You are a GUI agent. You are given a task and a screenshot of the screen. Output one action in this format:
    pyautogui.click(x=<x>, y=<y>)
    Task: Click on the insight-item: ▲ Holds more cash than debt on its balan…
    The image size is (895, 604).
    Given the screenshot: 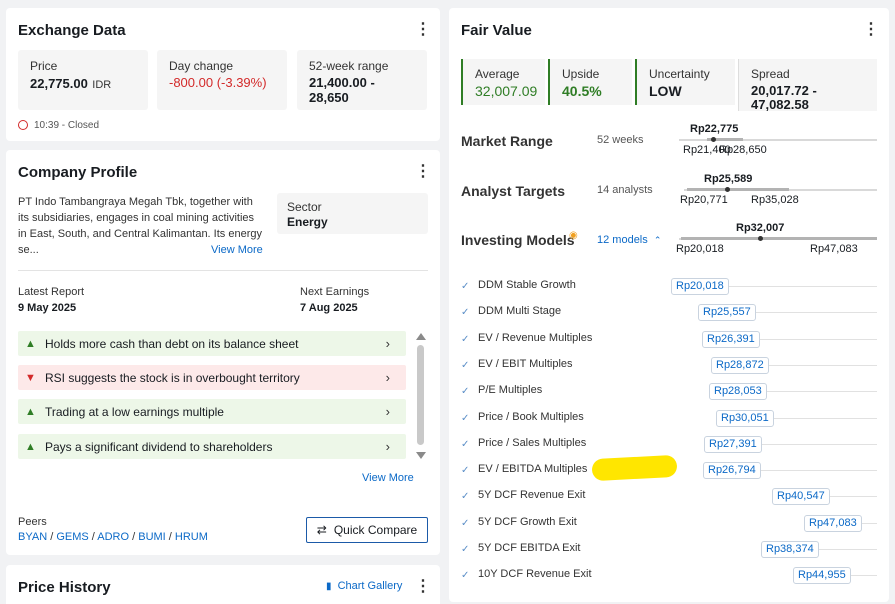 What is the action you would take?
    pyautogui.click(x=212, y=343)
    